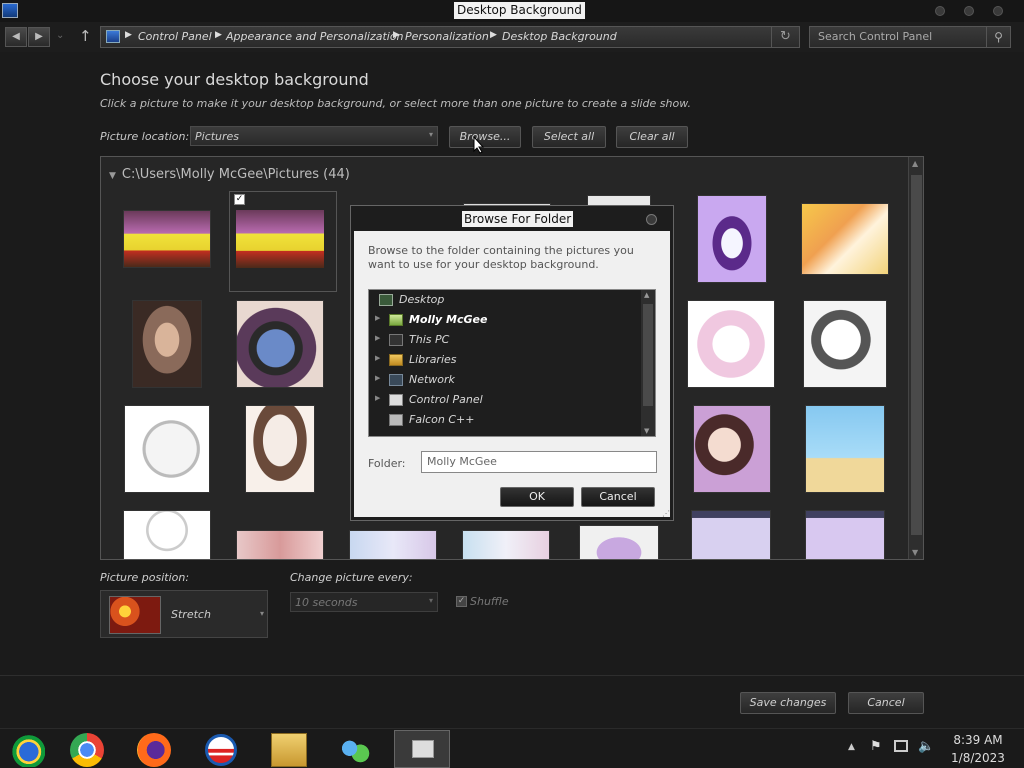 The height and width of the screenshot is (768, 1024). What do you see at coordinates (314, 136) in the screenshot?
I see `picture-location-select: Pictures ▾` at bounding box center [314, 136].